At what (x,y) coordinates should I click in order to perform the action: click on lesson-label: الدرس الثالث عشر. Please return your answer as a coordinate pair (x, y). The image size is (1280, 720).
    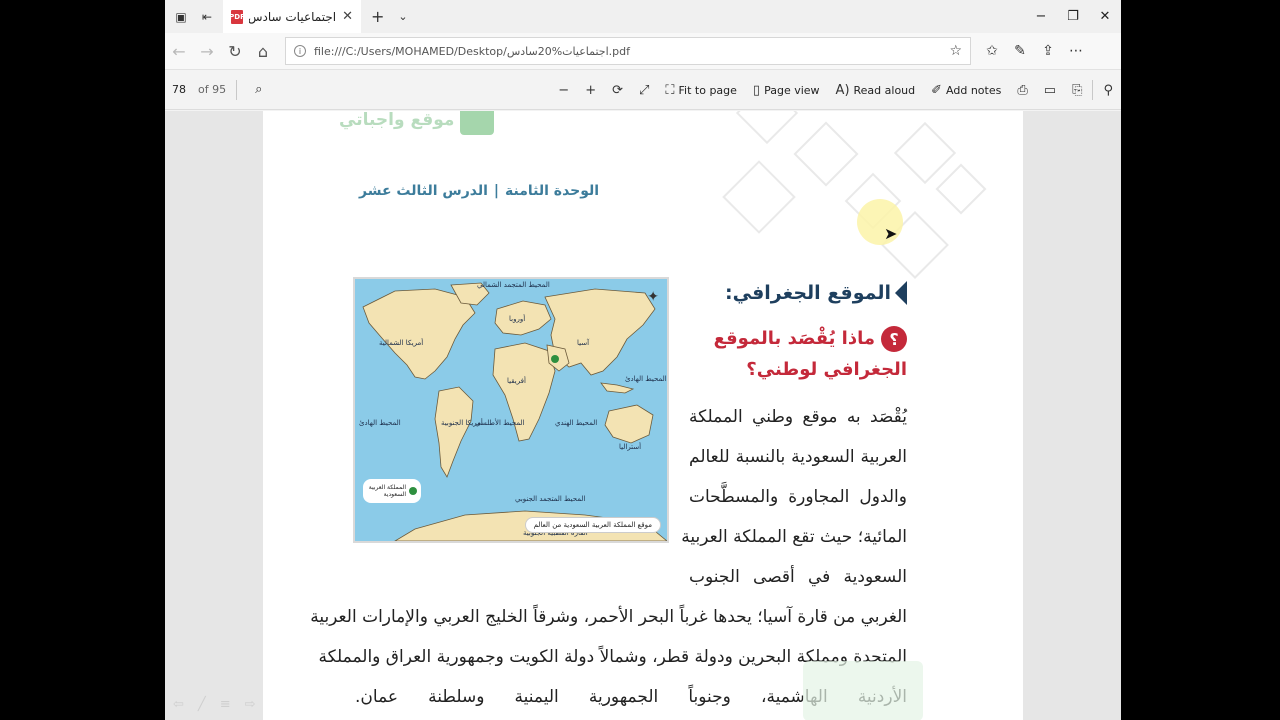
    Looking at the image, I should click on (423, 191).